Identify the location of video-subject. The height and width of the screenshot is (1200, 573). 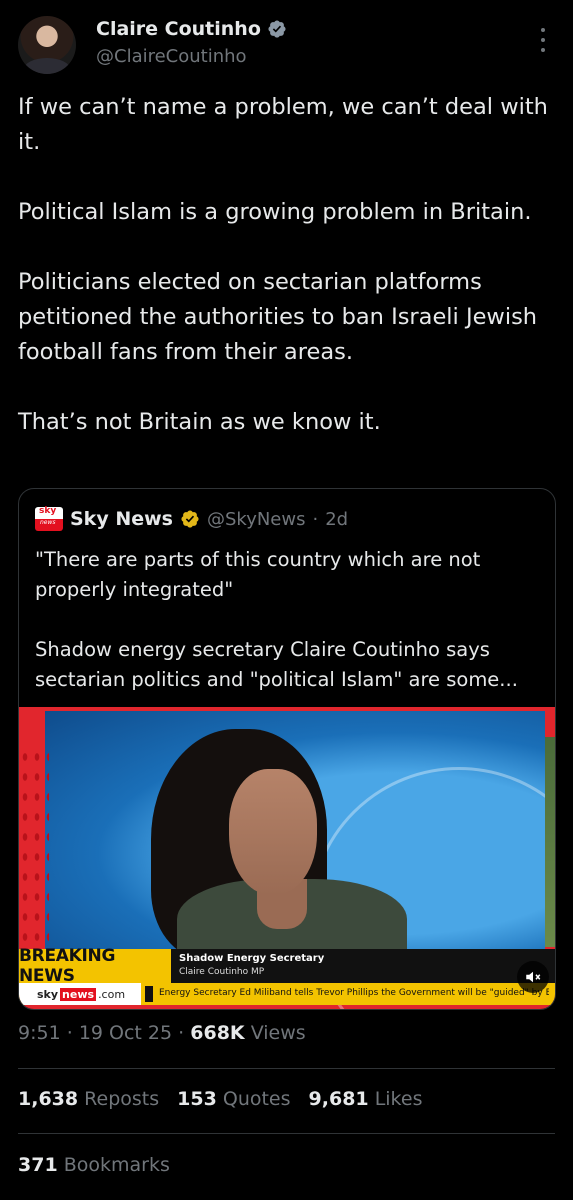
(282, 854).